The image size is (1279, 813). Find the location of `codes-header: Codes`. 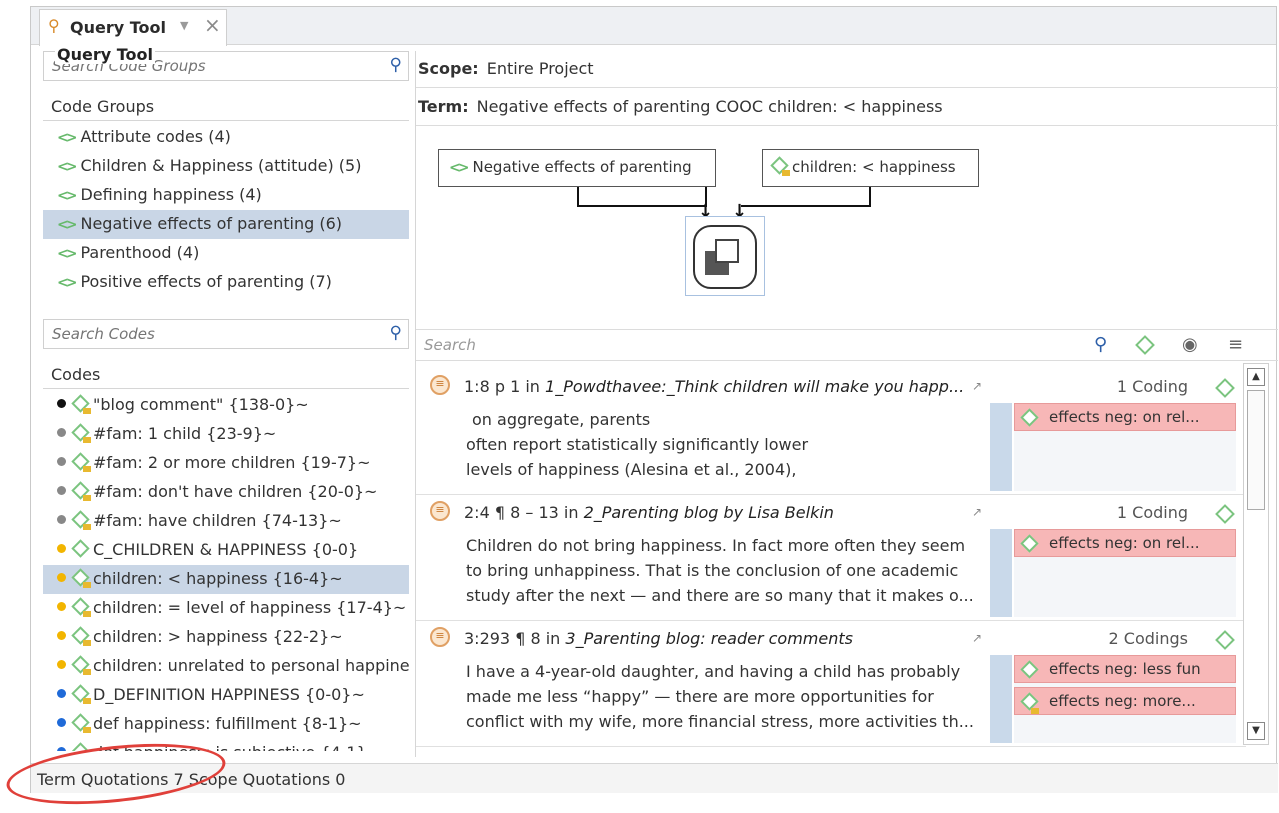

codes-header: Codes is located at coordinates (226, 375).